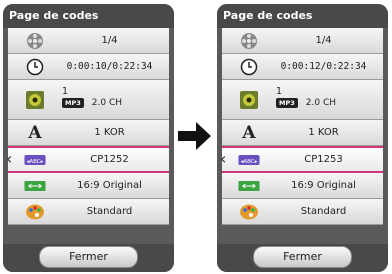  I want to click on codepage-value: CP1253, so click(323, 159).